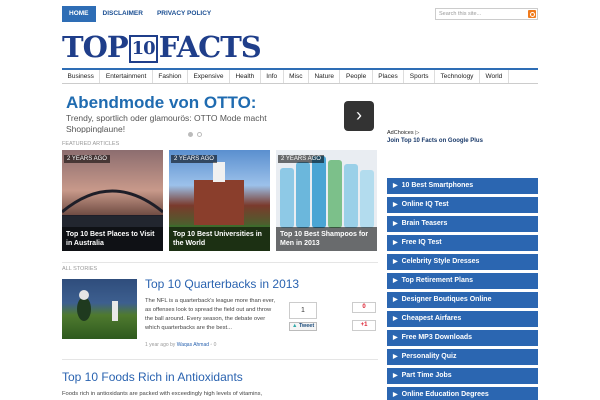  What do you see at coordinates (457, 76) in the screenshot?
I see `category-technology: Technology` at bounding box center [457, 76].